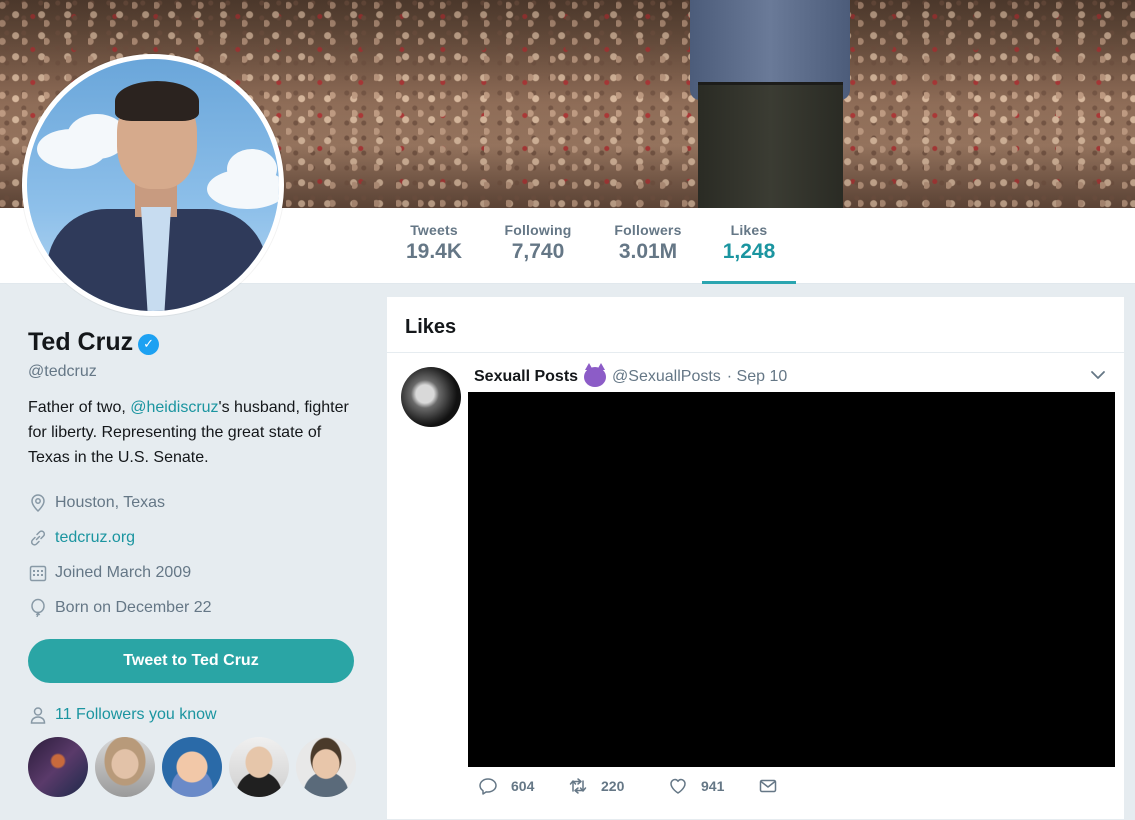 The width and height of the screenshot is (1135, 820). What do you see at coordinates (38, 573) in the screenshot?
I see `calendar-icon` at bounding box center [38, 573].